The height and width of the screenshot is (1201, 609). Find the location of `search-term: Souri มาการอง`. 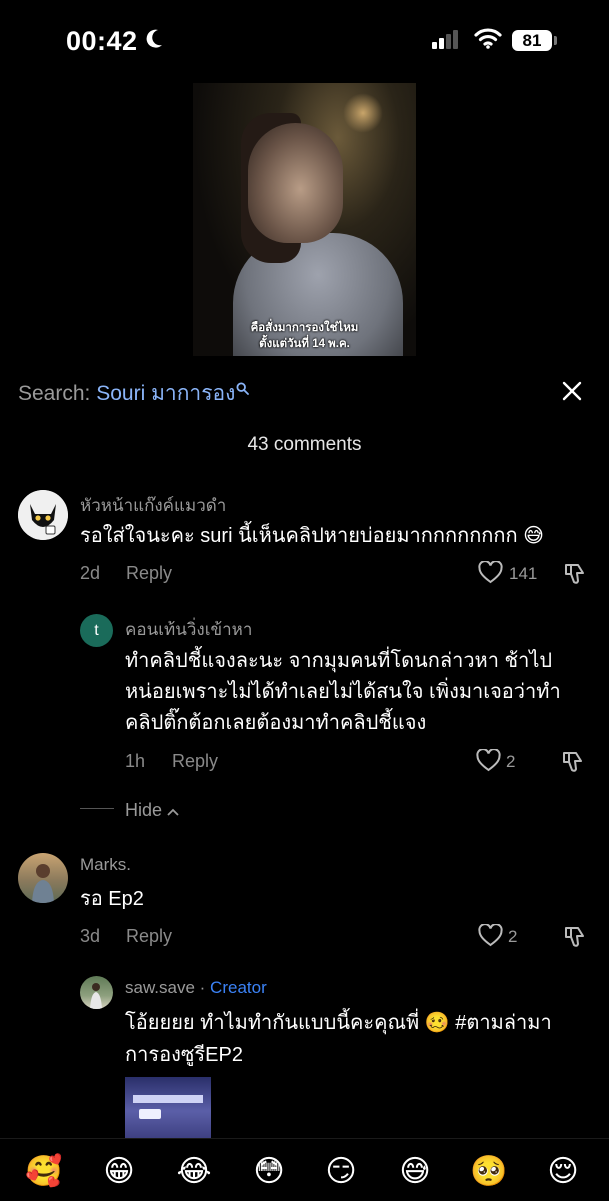

search-term: Souri มาการอง is located at coordinates (165, 393).